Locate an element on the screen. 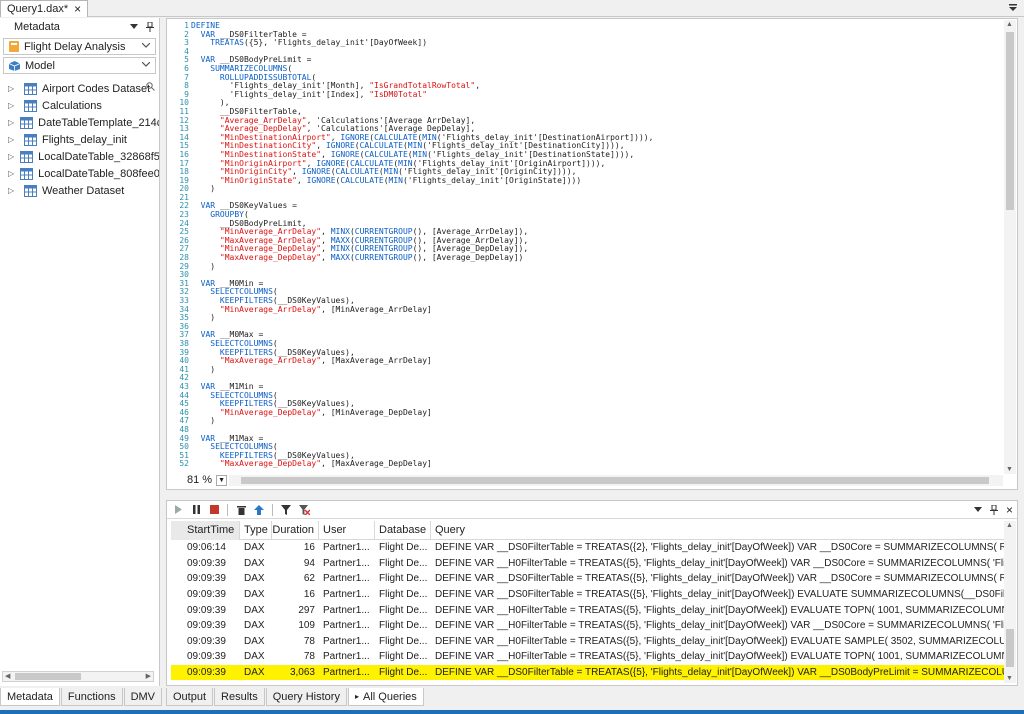 Image resolution: width=1024 pixels, height=714 pixels. tab-metadata: Metadata is located at coordinates (30, 697).